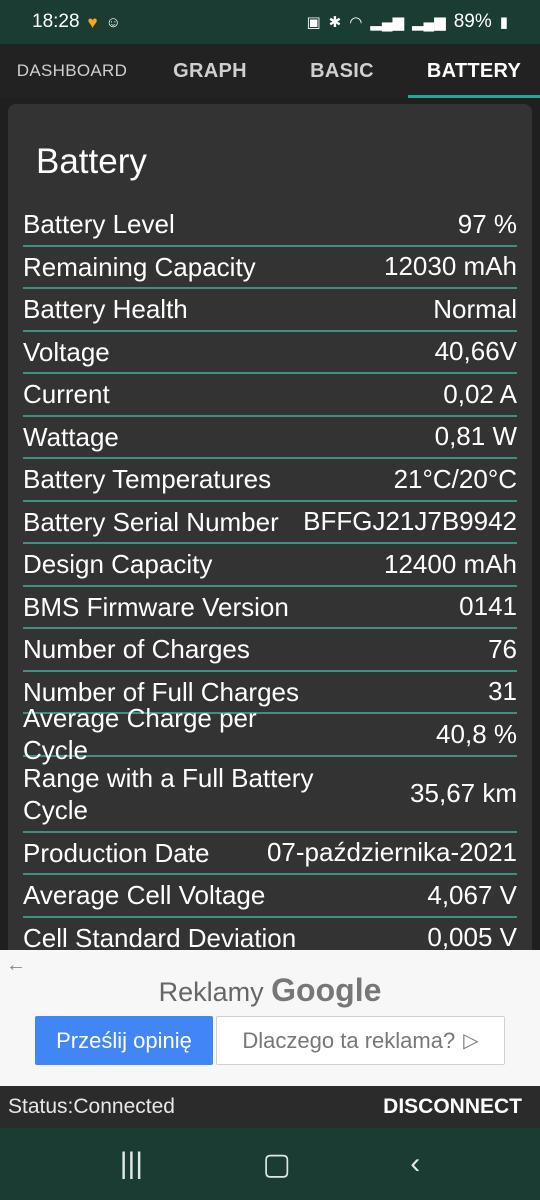 This screenshot has width=540, height=1200. What do you see at coordinates (455, 478) in the screenshot?
I see `info-value: 21°C/20°C` at bounding box center [455, 478].